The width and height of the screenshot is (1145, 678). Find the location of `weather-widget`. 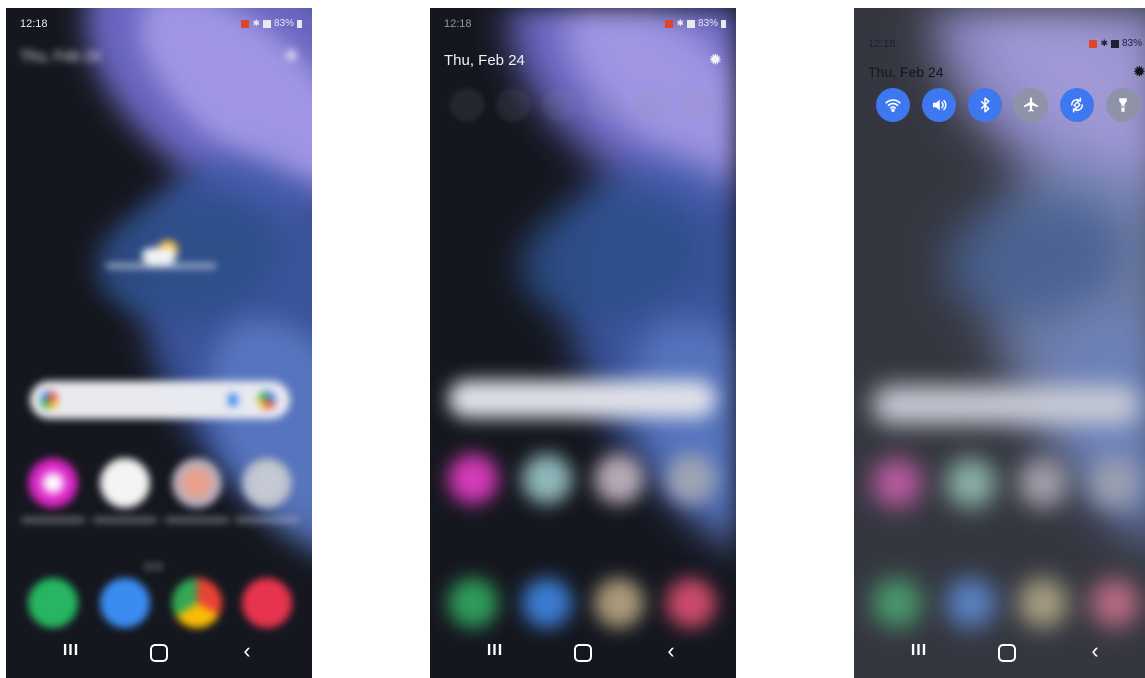

weather-widget is located at coordinates (161, 257).